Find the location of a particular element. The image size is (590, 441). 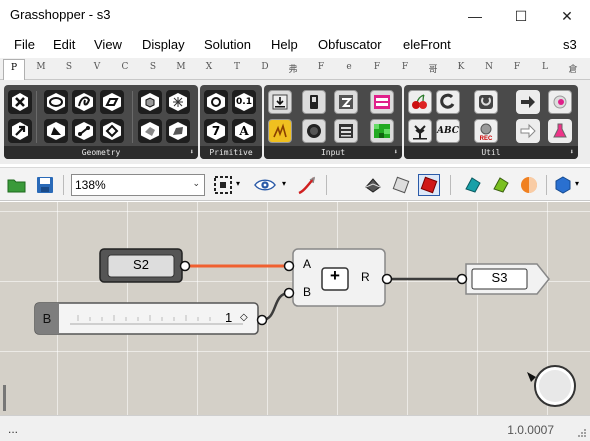

tab-plugin-2: F is located at coordinates (321, 67).